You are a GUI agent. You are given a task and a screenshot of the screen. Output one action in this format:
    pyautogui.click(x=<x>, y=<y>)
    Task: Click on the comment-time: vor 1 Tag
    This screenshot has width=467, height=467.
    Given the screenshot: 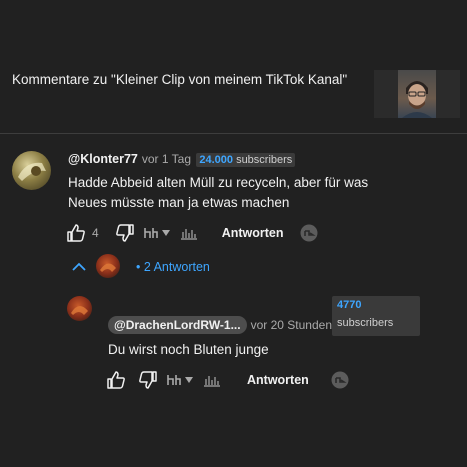 What is the action you would take?
    pyautogui.click(x=166, y=159)
    